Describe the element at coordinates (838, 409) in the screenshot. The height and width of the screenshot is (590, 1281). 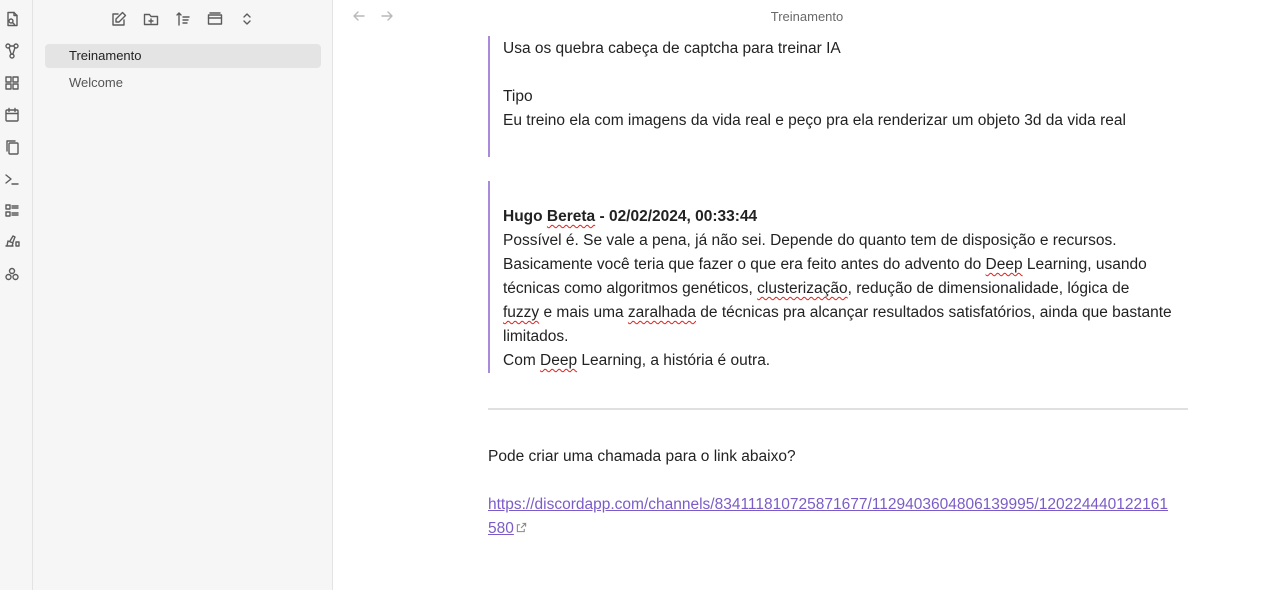
I see `horizontal-rule` at that location.